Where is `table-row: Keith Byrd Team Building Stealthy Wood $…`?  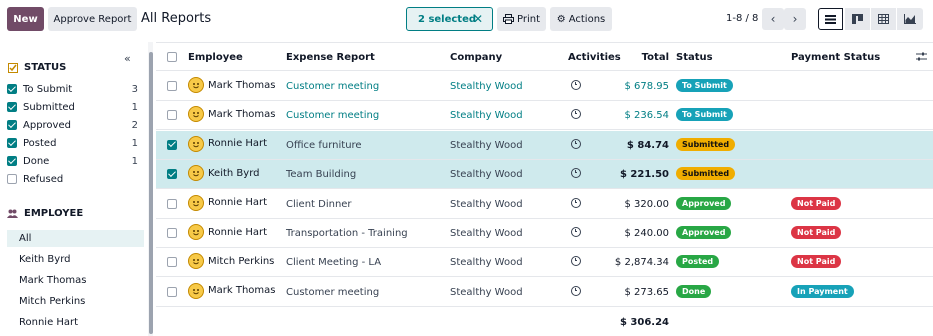
table-row: Keith Byrd Team Building Stealthy Wood $… is located at coordinates (544, 175).